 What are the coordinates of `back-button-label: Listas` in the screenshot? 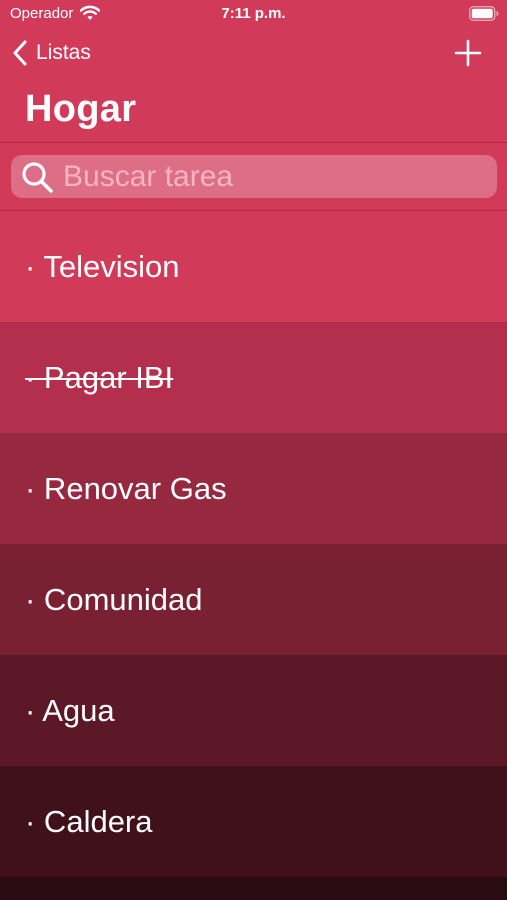 It's located at (63, 52).